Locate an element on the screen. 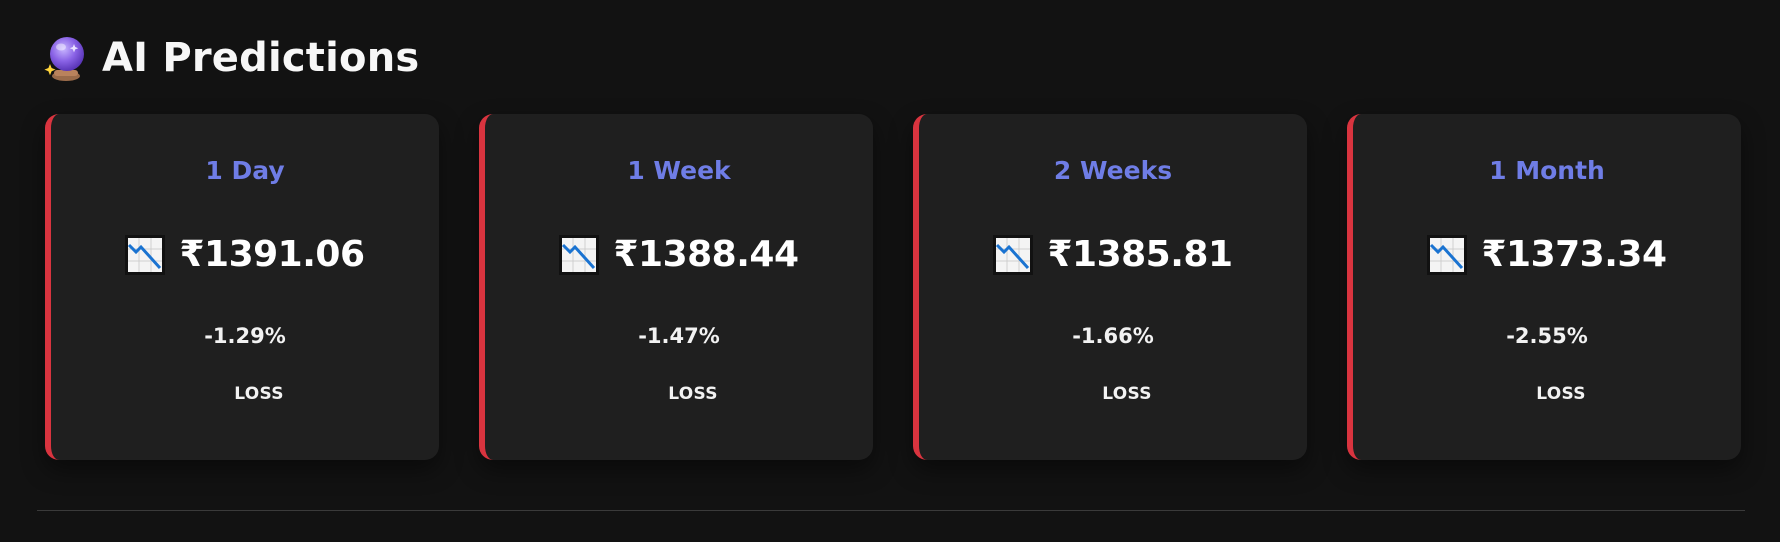 This screenshot has width=1780, height=542. card-price-row: ₹1385.81 is located at coordinates (1113, 254).